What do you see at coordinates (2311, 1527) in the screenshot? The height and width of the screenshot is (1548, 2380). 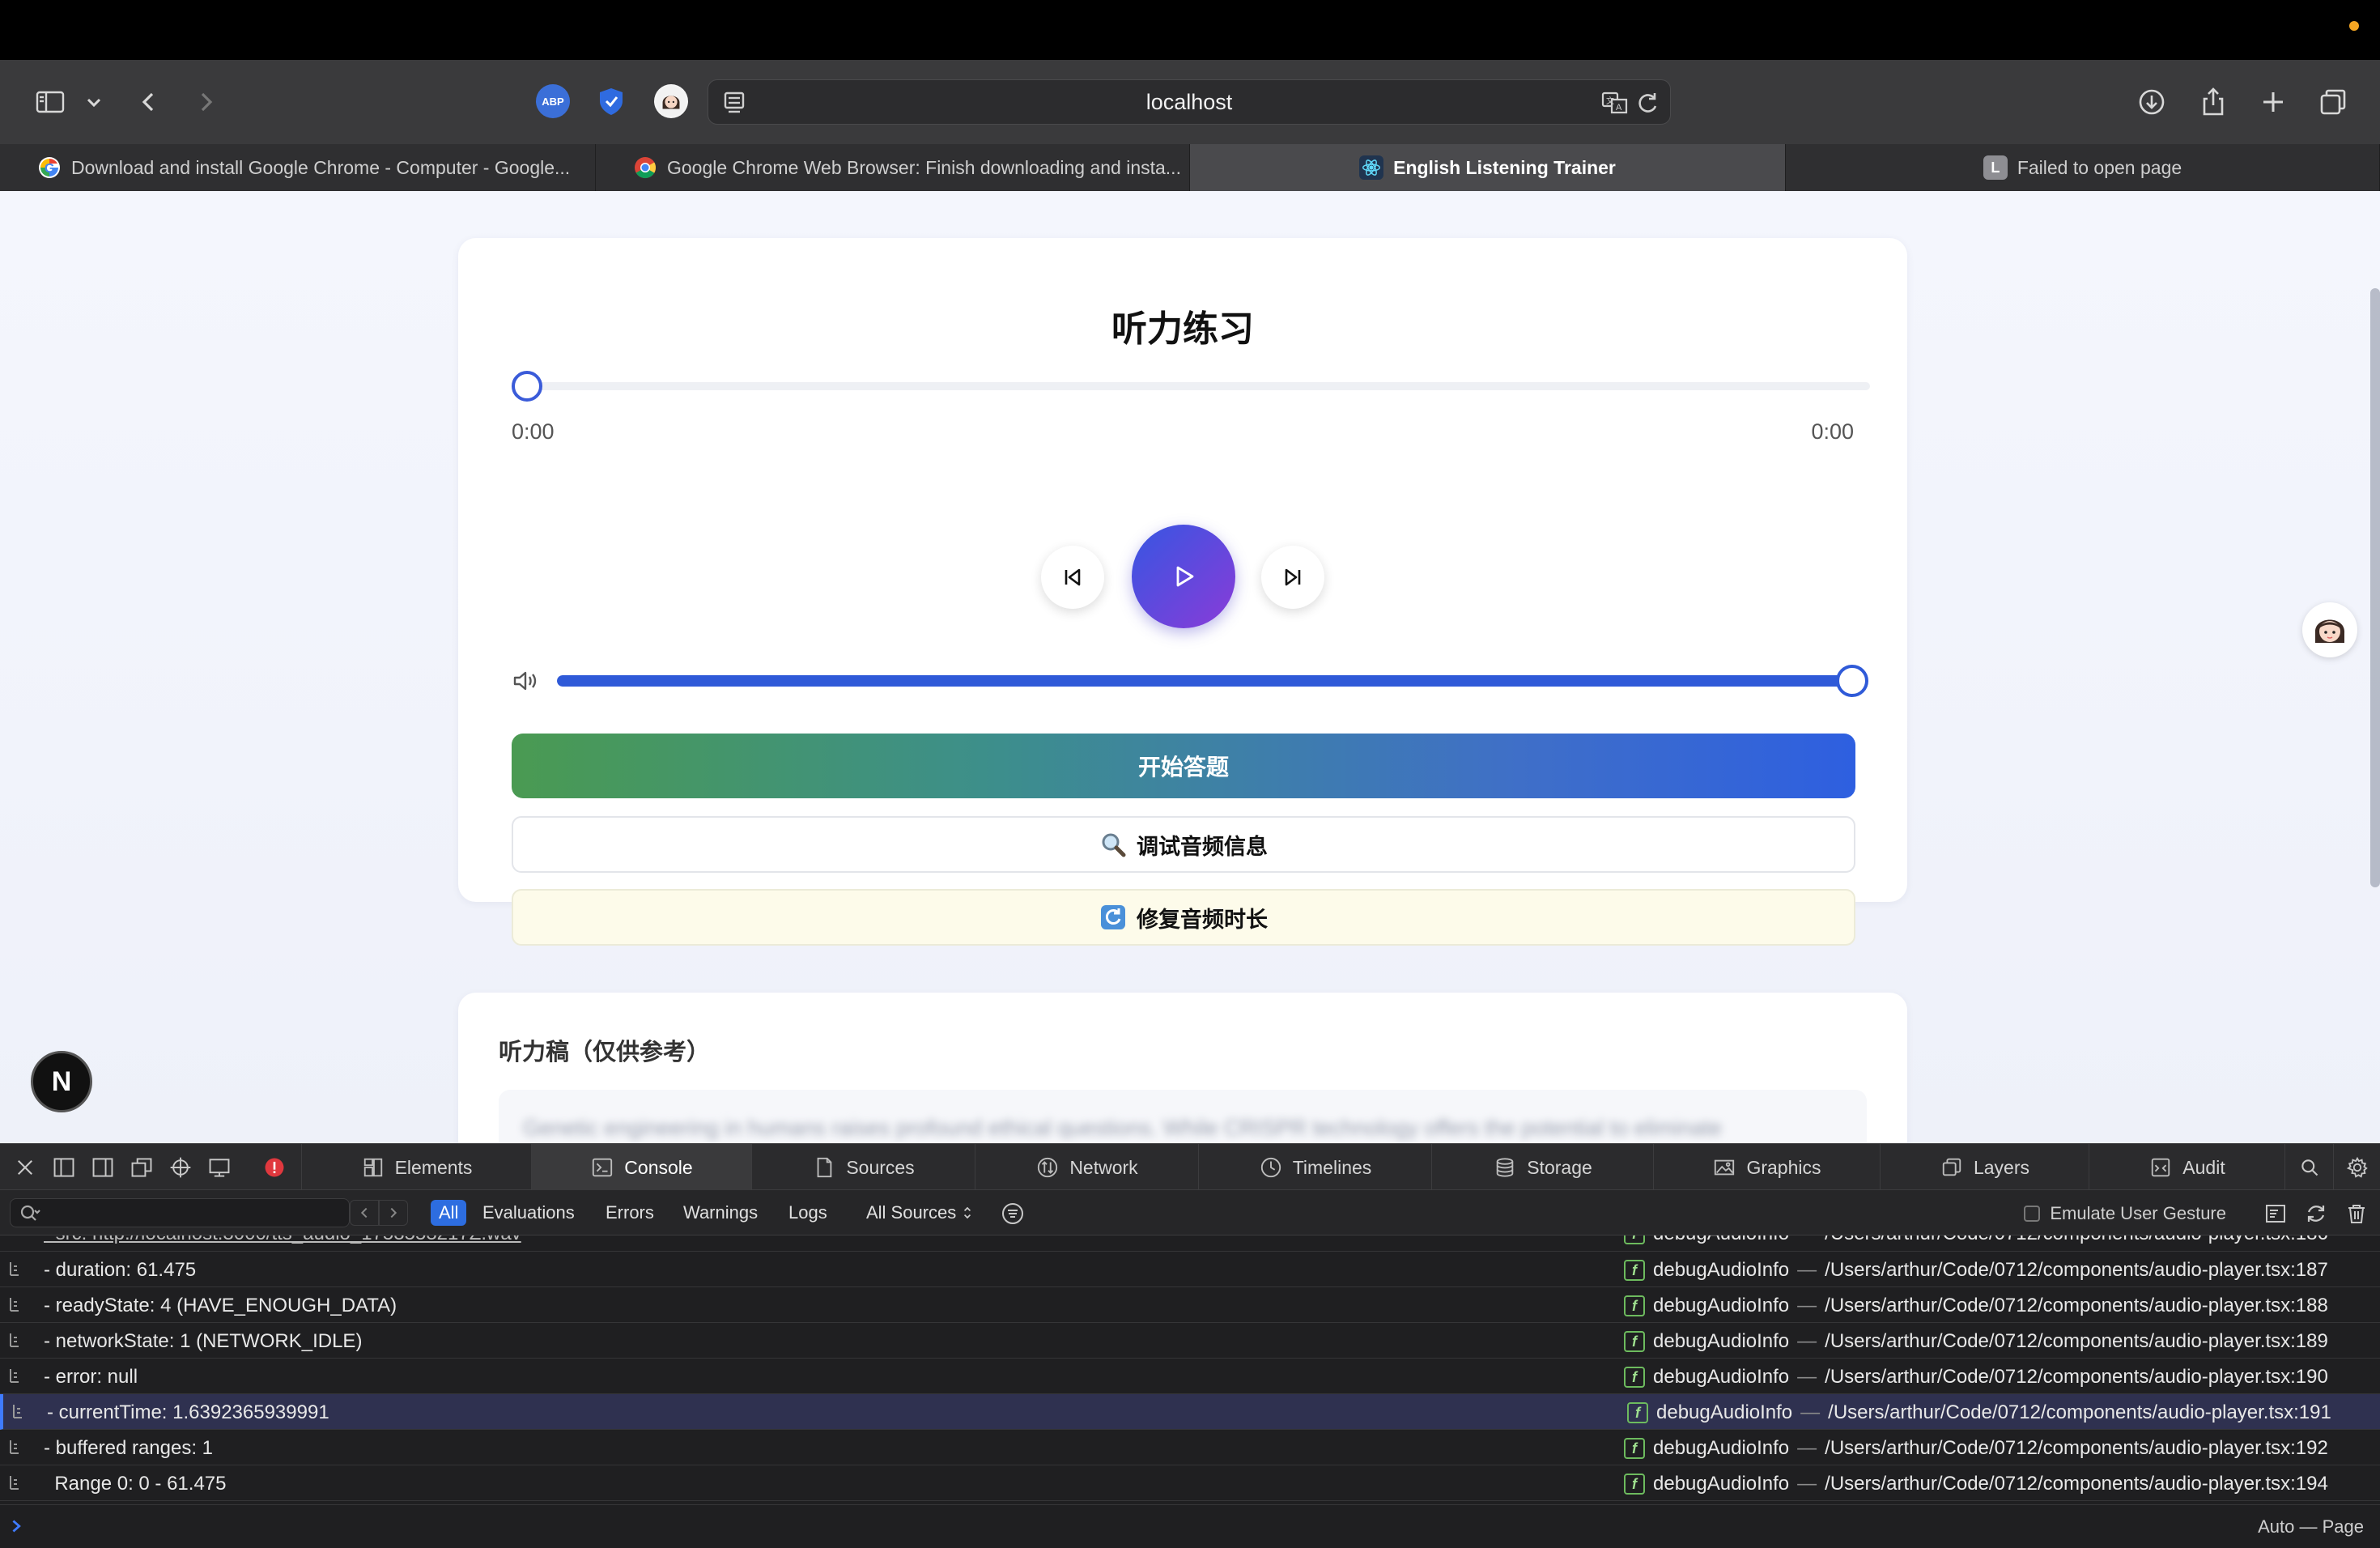 I see `execution-context-select: Auto — Page` at bounding box center [2311, 1527].